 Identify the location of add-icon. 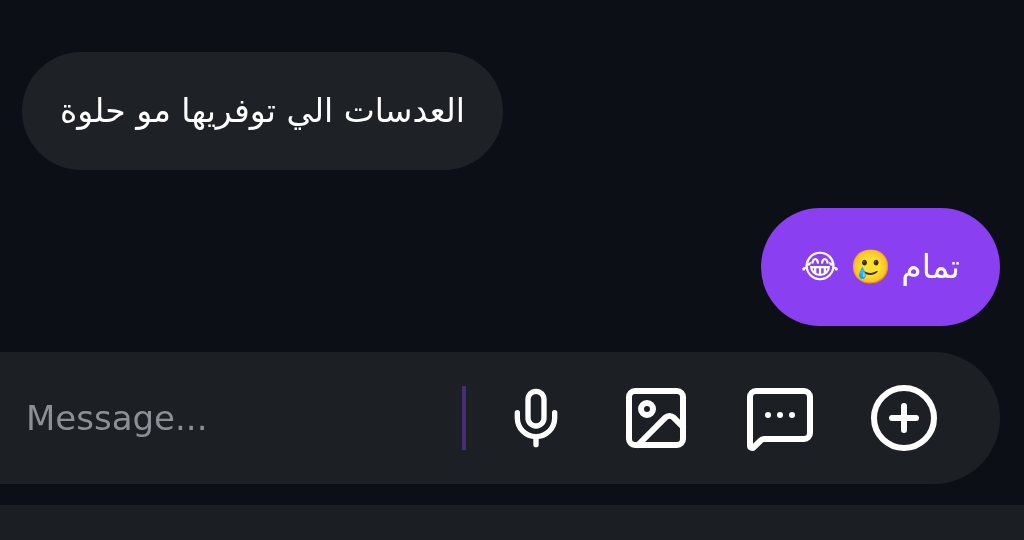
(904, 418).